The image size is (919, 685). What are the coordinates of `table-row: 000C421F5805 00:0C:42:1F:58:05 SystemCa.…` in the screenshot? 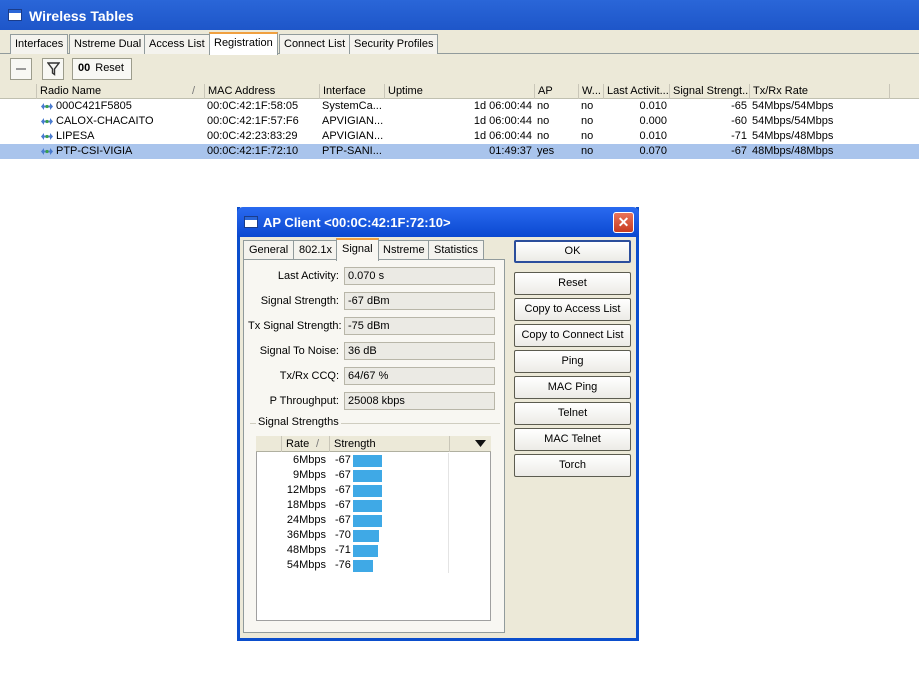 It's located at (459, 106).